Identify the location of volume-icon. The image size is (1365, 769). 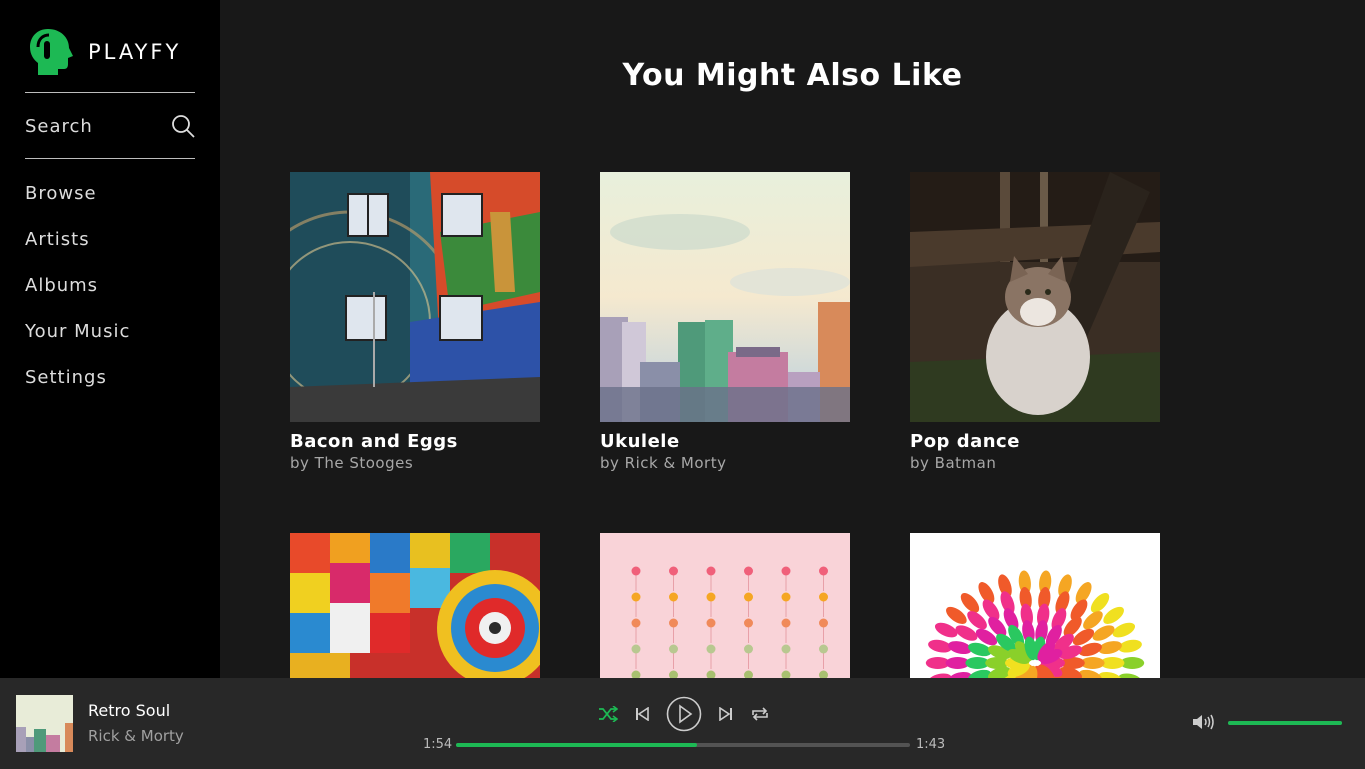
(1203, 722).